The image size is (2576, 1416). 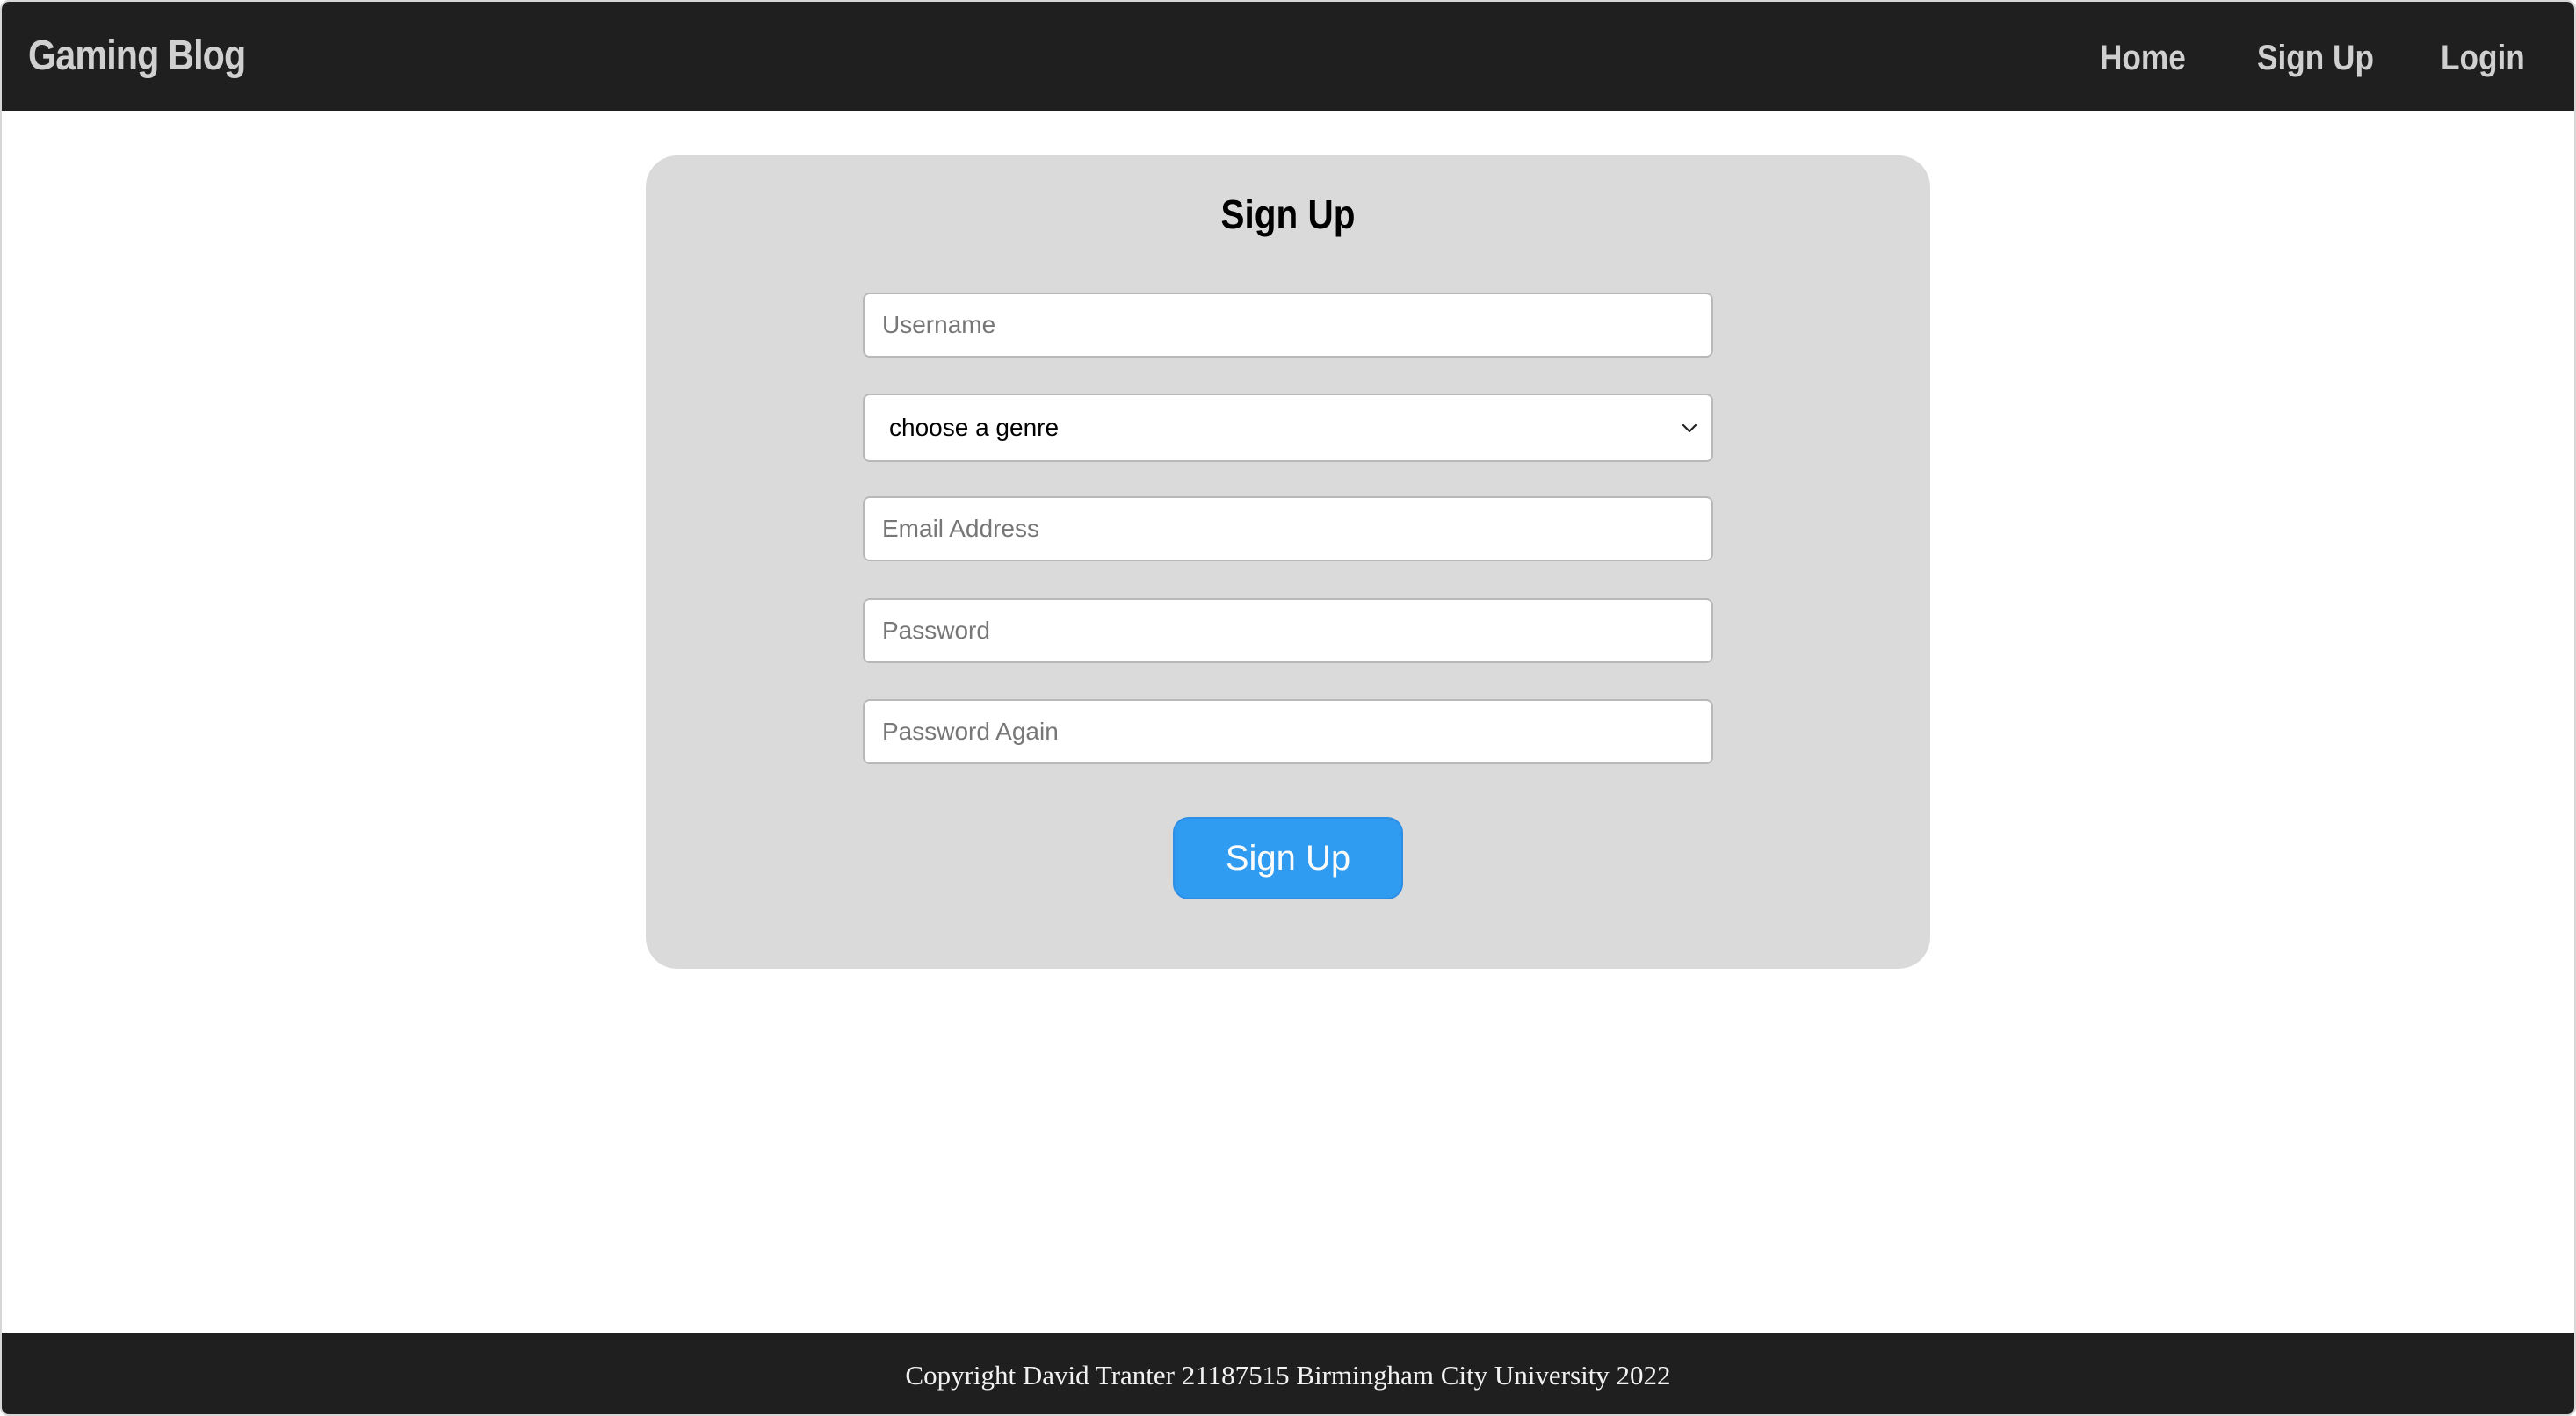 I want to click on genre-select: choose a genre, so click(x=1288, y=428).